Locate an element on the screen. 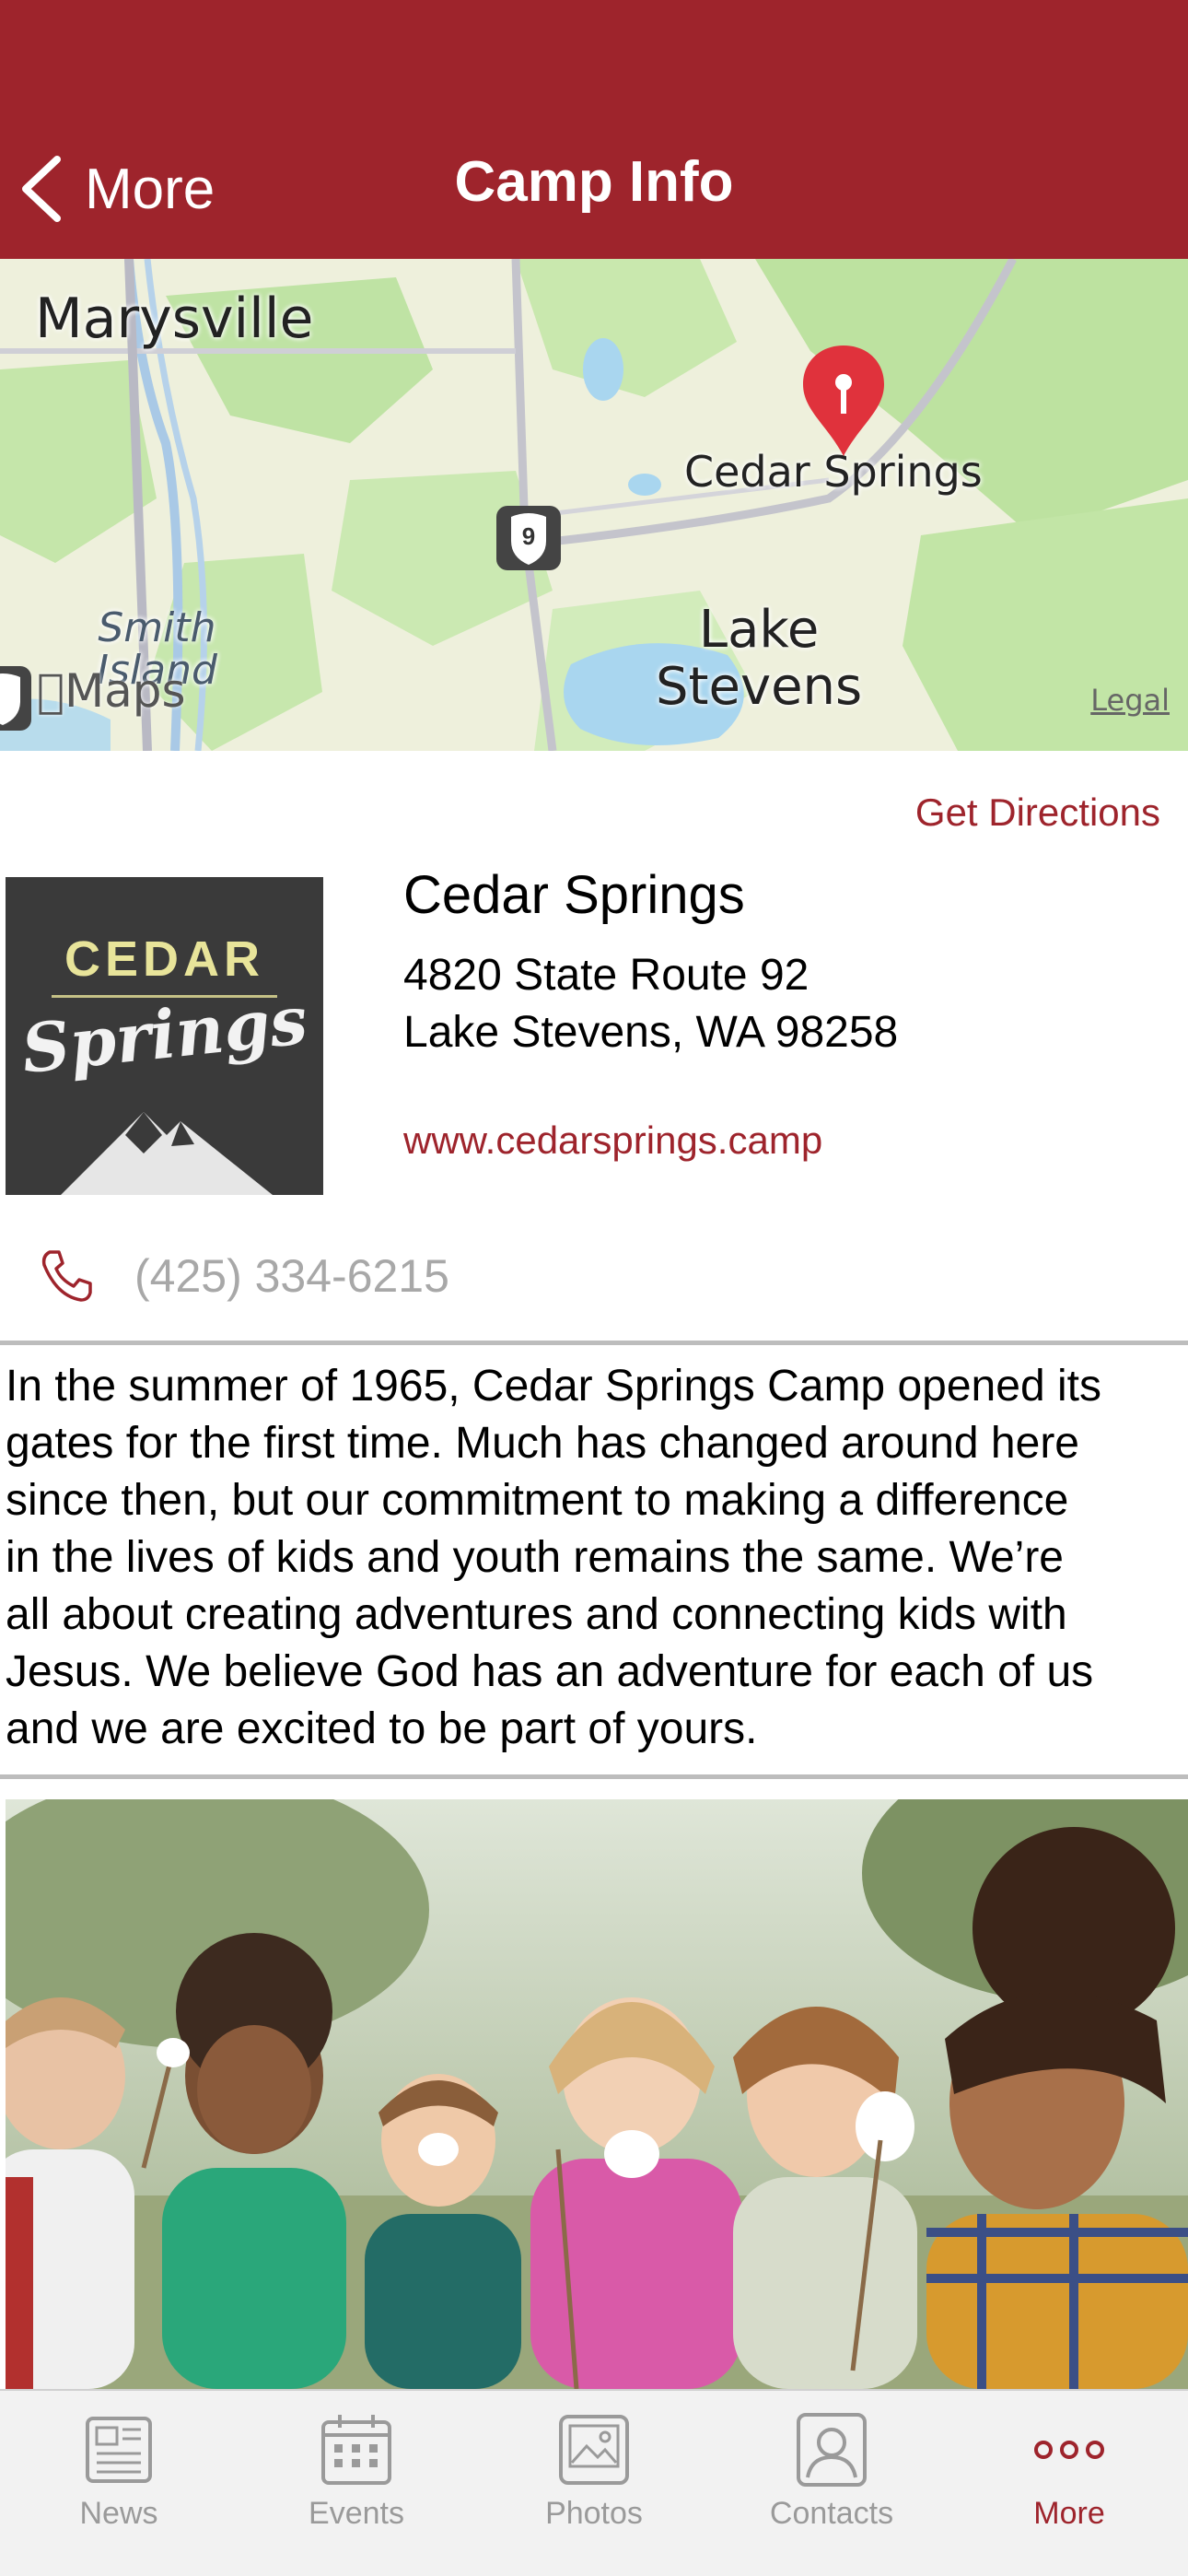  tab-photos: Photos is located at coordinates (594, 2483).